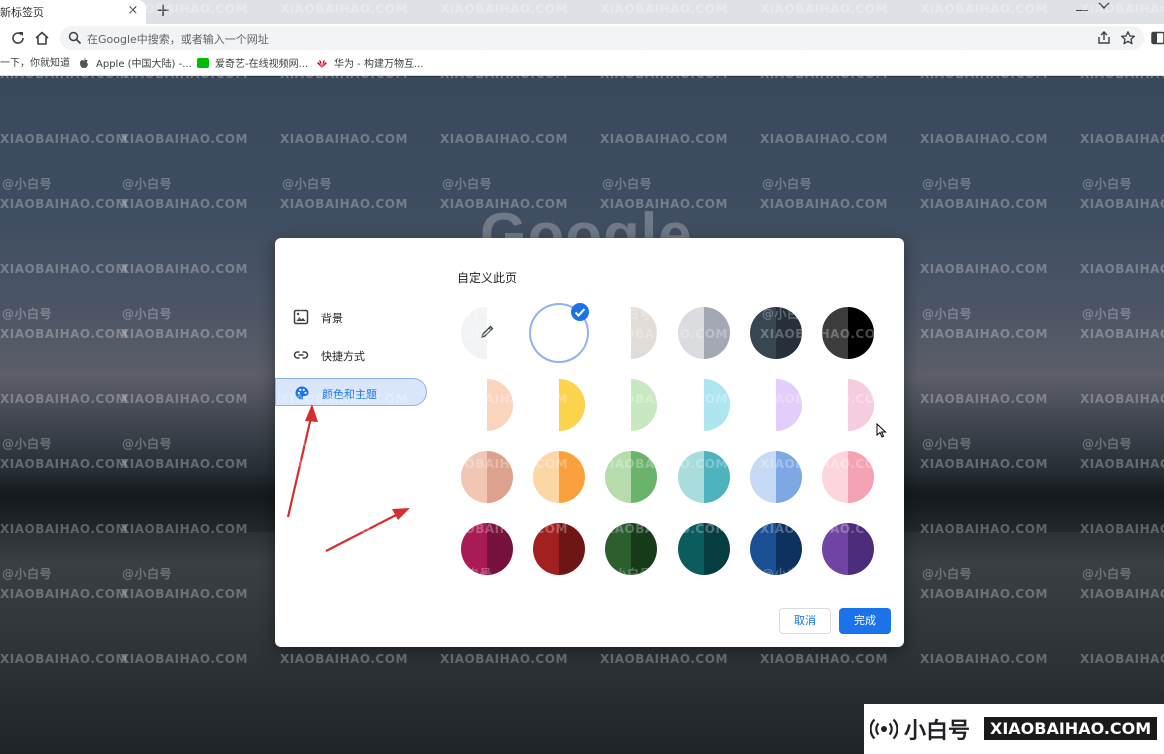 The height and width of the screenshot is (754, 1164). What do you see at coordinates (1157, 38) in the screenshot?
I see `side-panel-icon` at bounding box center [1157, 38].